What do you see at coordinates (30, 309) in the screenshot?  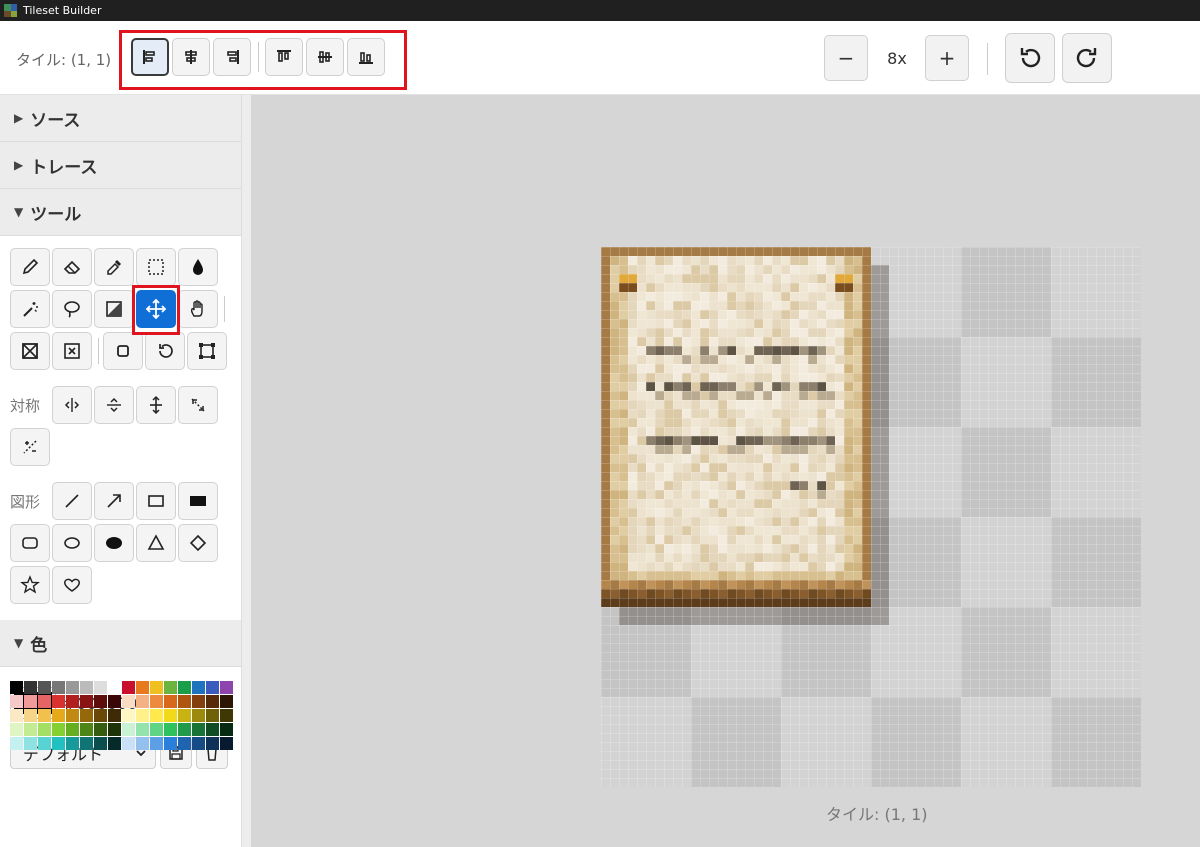 I see `magic-wand-tool-button` at bounding box center [30, 309].